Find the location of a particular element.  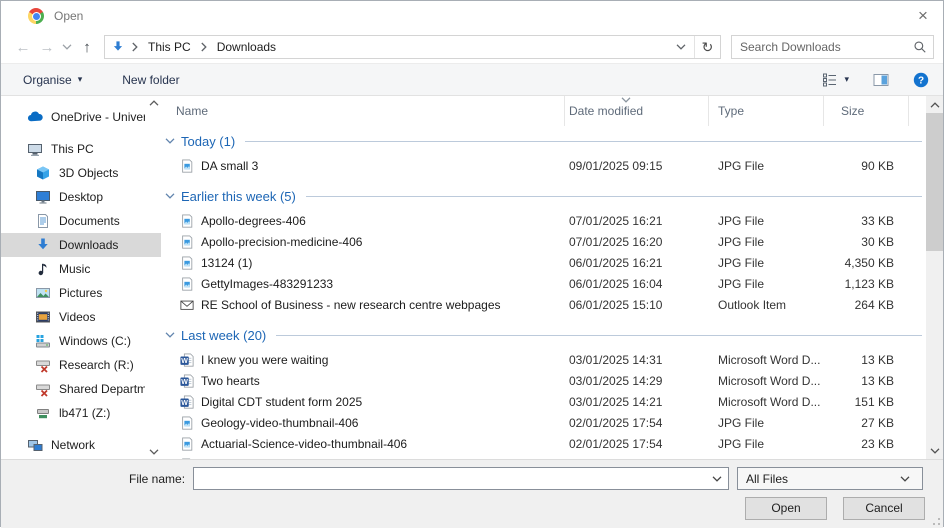

navigation-bar: ← → ↑ This PC Downloads ↻ is located at coordinates (472, 47).